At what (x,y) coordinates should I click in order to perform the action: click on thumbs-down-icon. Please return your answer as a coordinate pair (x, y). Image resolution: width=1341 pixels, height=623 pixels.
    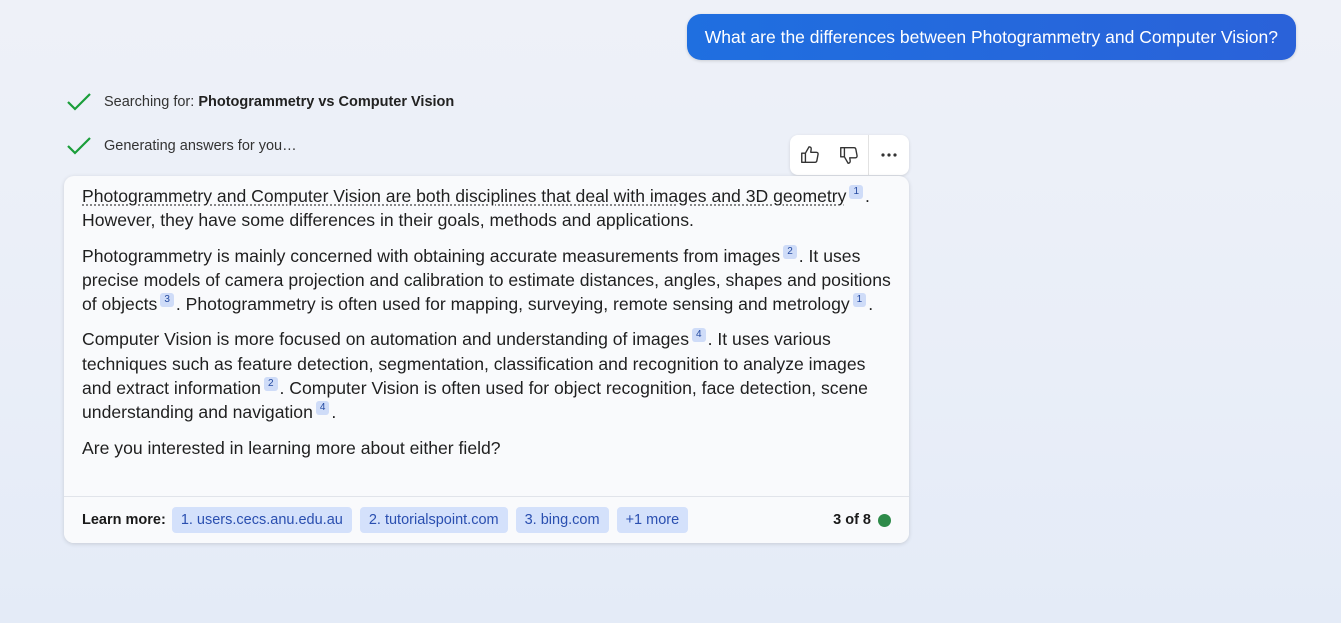
    Looking at the image, I should click on (848, 155).